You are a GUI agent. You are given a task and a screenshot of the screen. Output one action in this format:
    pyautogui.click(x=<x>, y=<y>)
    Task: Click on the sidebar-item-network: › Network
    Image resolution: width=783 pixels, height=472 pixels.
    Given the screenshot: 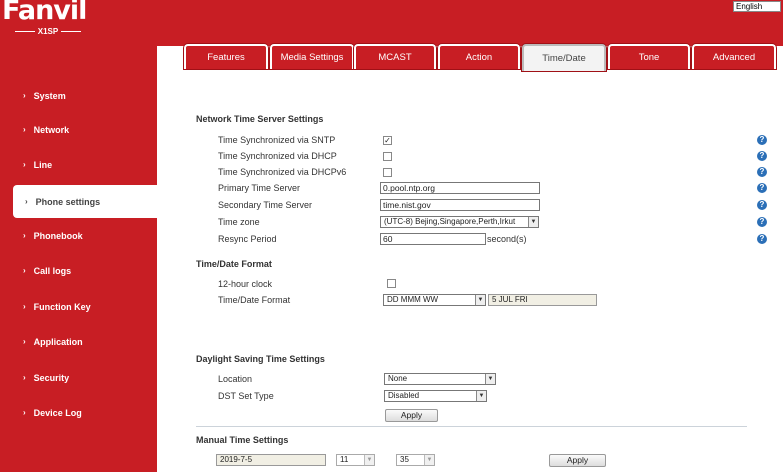 What is the action you would take?
    pyautogui.click(x=78, y=129)
    